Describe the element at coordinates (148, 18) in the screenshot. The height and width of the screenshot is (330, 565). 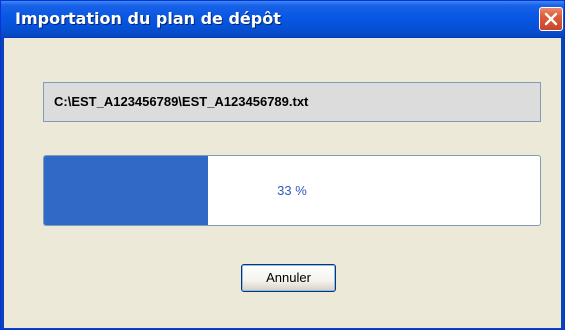
I see `window-title: Importation du plan de dépôt` at that location.